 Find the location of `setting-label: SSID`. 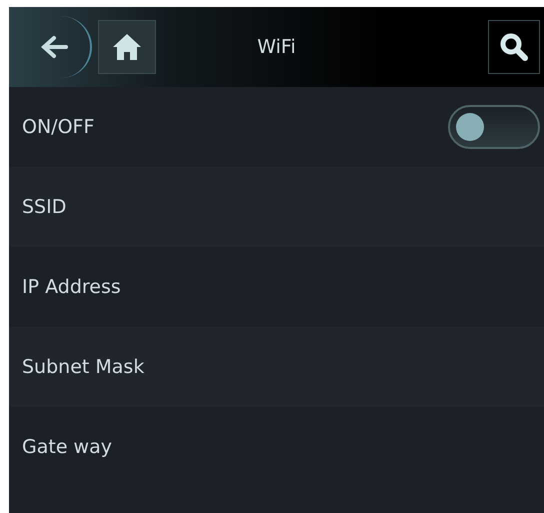

setting-label: SSID is located at coordinates (44, 207).